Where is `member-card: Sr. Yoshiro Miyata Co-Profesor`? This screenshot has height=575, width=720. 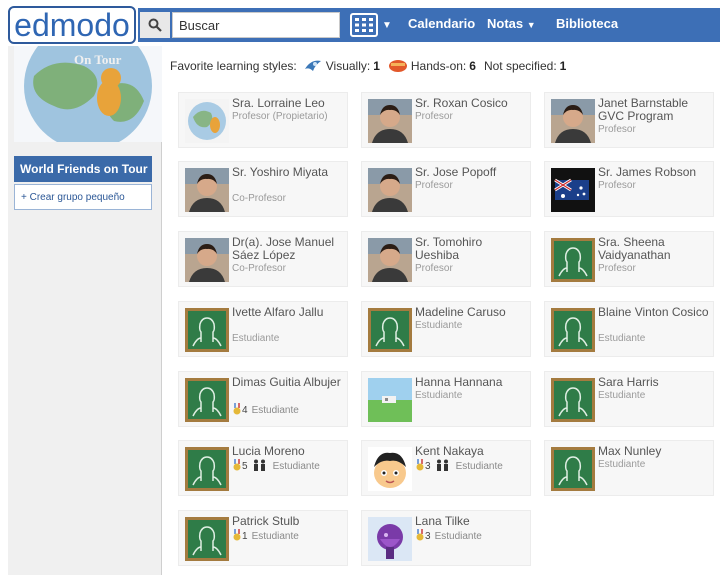
member-card: Sr. Yoshiro Miyata Co-Profesor is located at coordinates (263, 189).